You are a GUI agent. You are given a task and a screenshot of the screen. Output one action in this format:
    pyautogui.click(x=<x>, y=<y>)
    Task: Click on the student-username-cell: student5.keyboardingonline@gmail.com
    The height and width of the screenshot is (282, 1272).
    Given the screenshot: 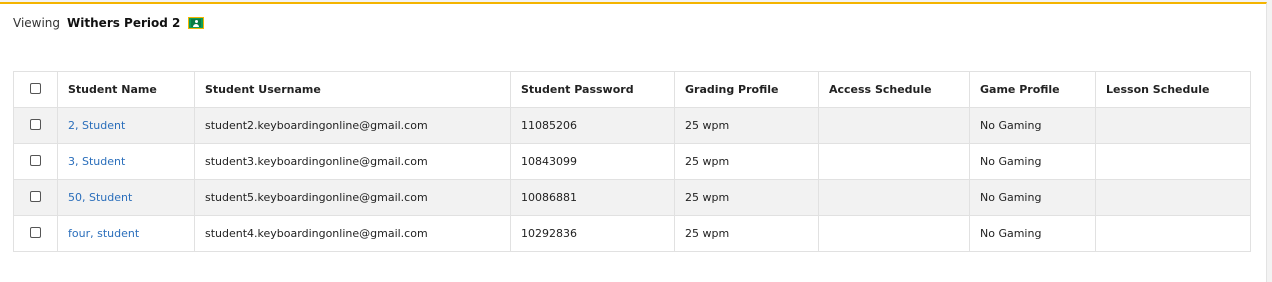 What is the action you would take?
    pyautogui.click(x=352, y=197)
    